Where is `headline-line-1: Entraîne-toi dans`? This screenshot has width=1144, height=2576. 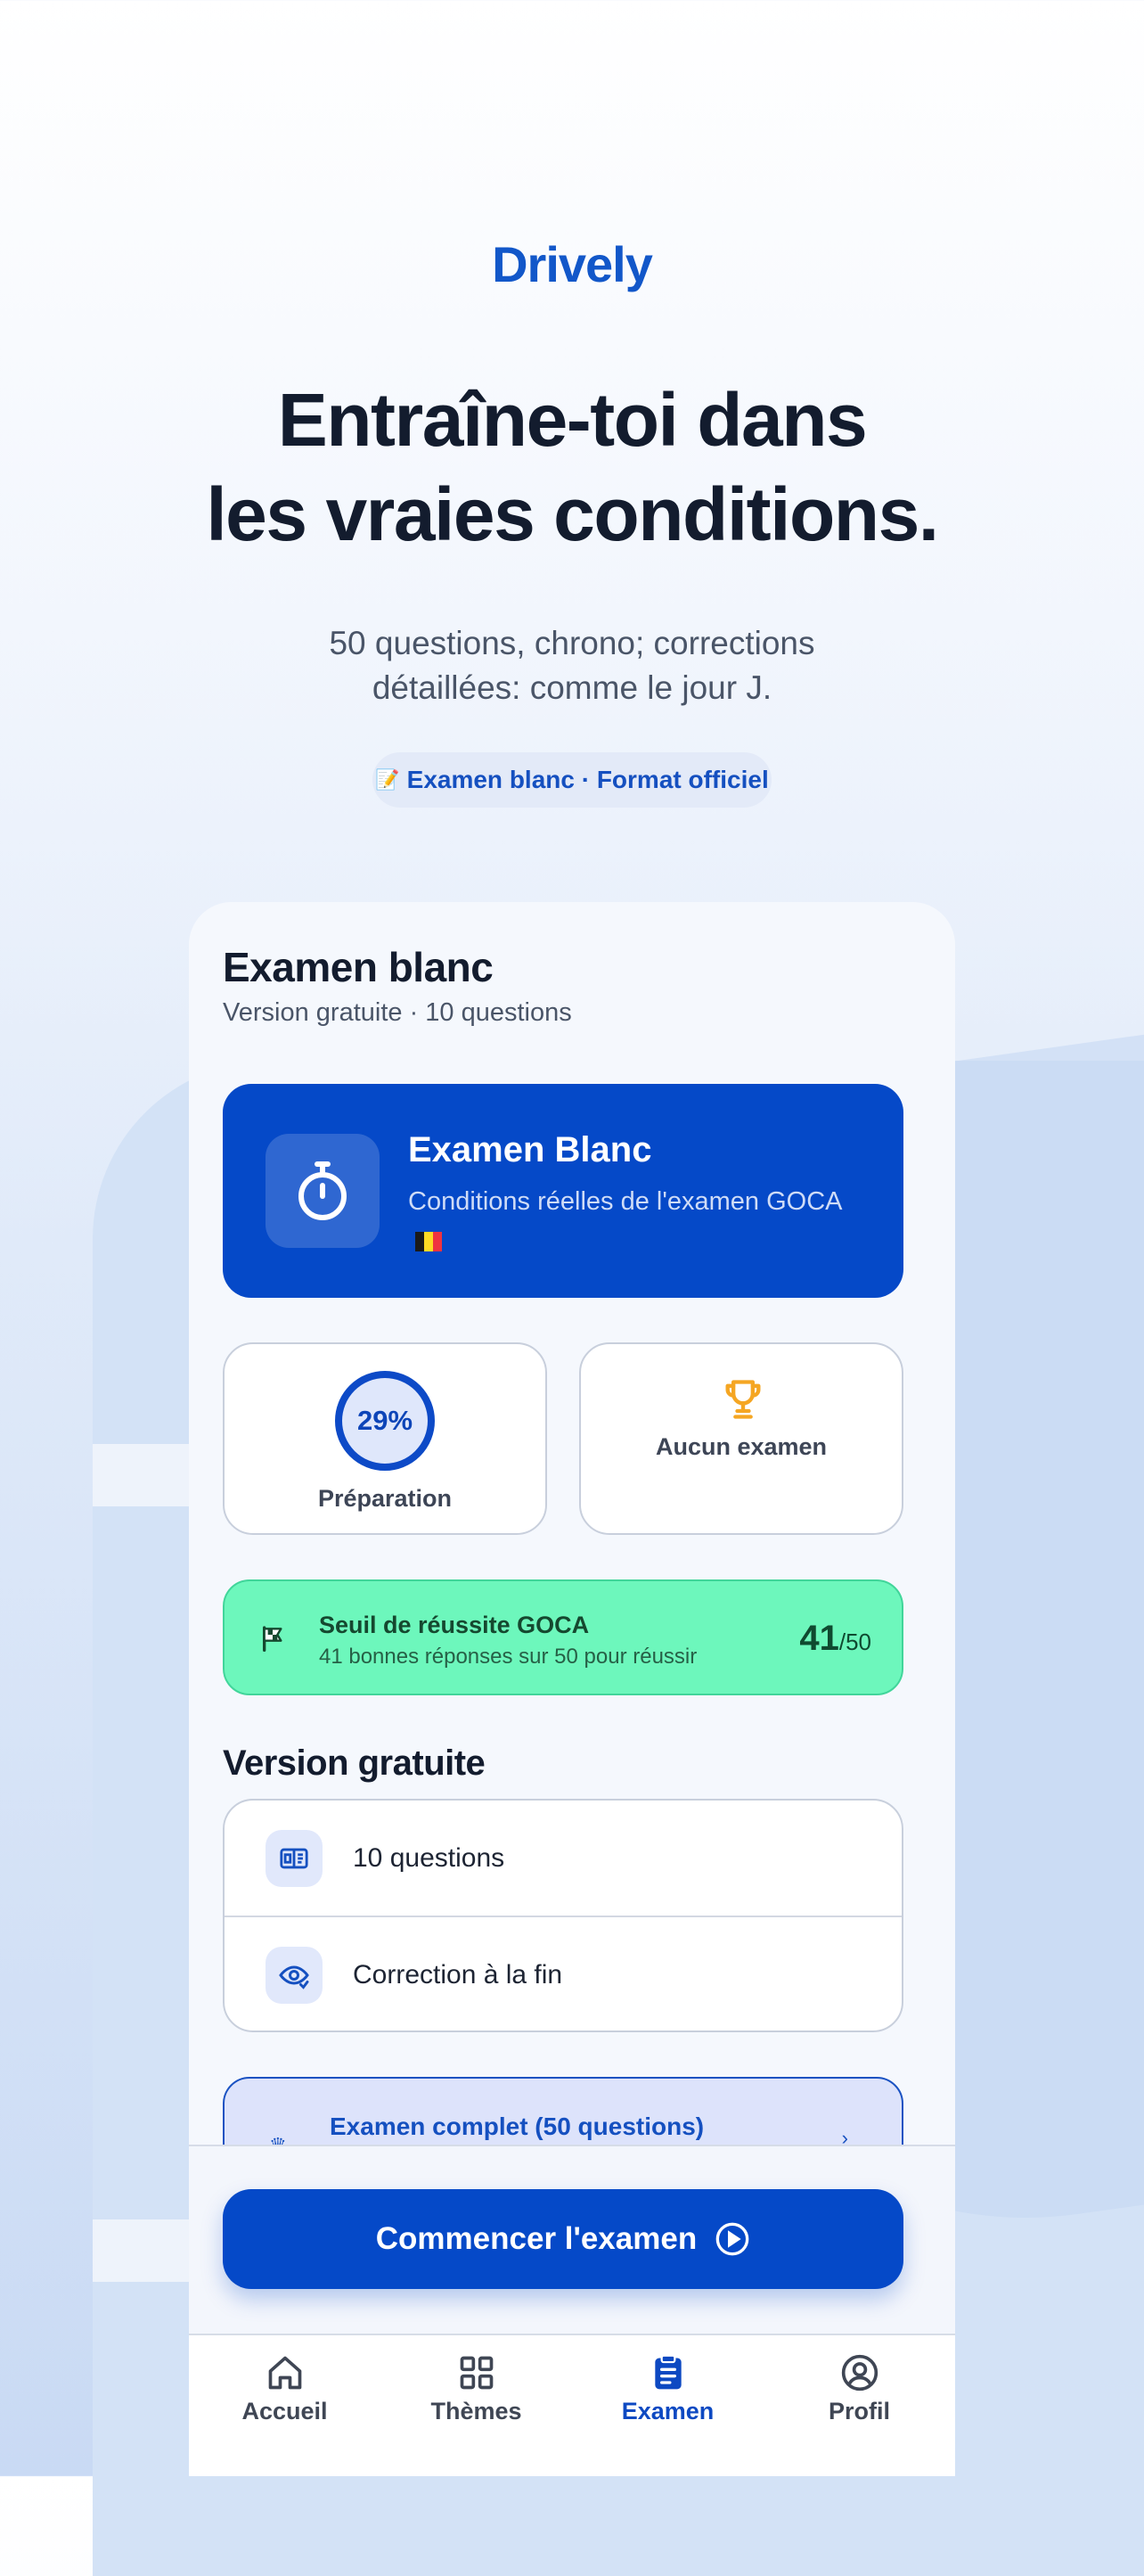
headline-line-1: Entraîne-toi dans is located at coordinates (572, 420).